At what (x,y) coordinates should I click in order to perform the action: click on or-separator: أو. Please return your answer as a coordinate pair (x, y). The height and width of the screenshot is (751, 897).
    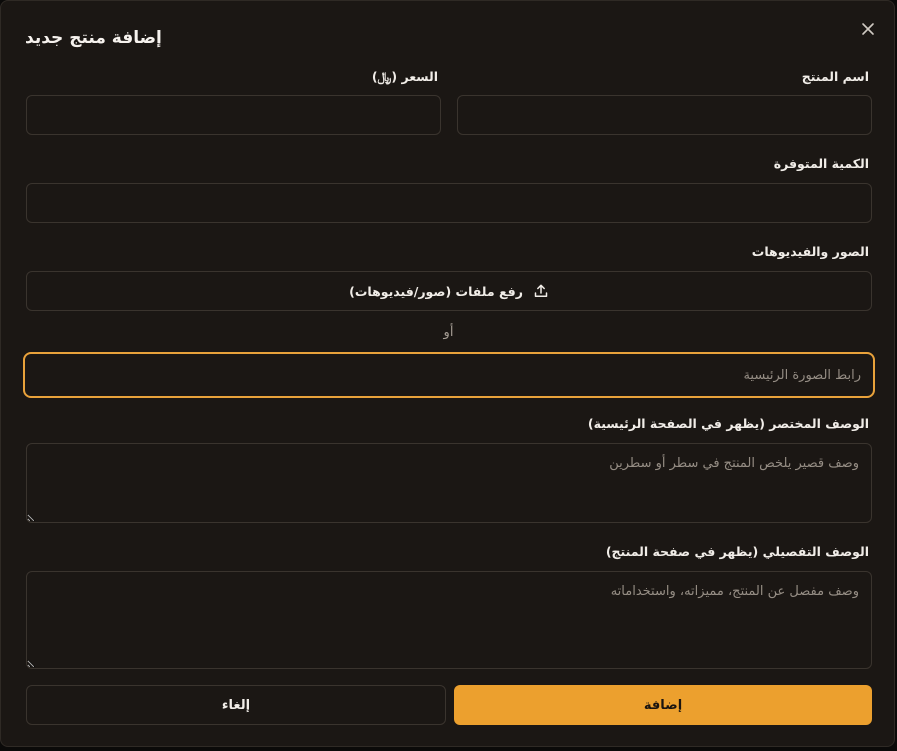
    Looking at the image, I should click on (448, 332).